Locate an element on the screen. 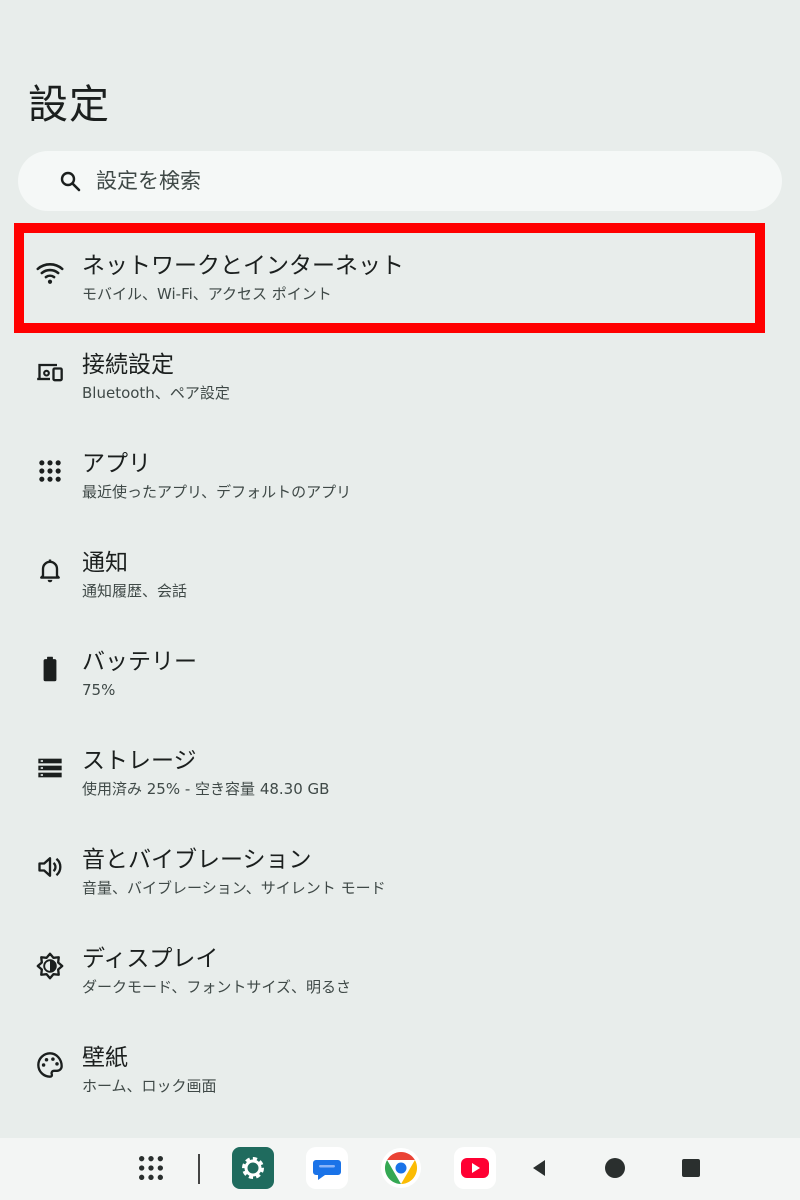 This screenshot has height=1200, width=800. settings-item-title: アプリ is located at coordinates (116, 464).